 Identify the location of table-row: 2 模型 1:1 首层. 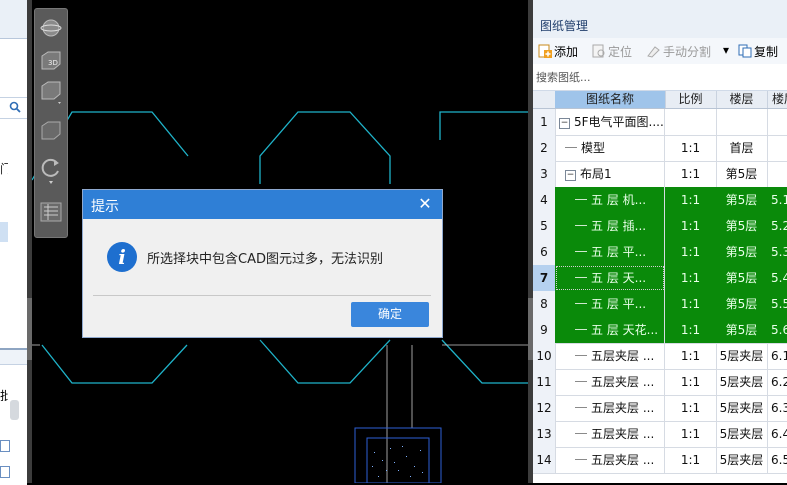
(660, 148).